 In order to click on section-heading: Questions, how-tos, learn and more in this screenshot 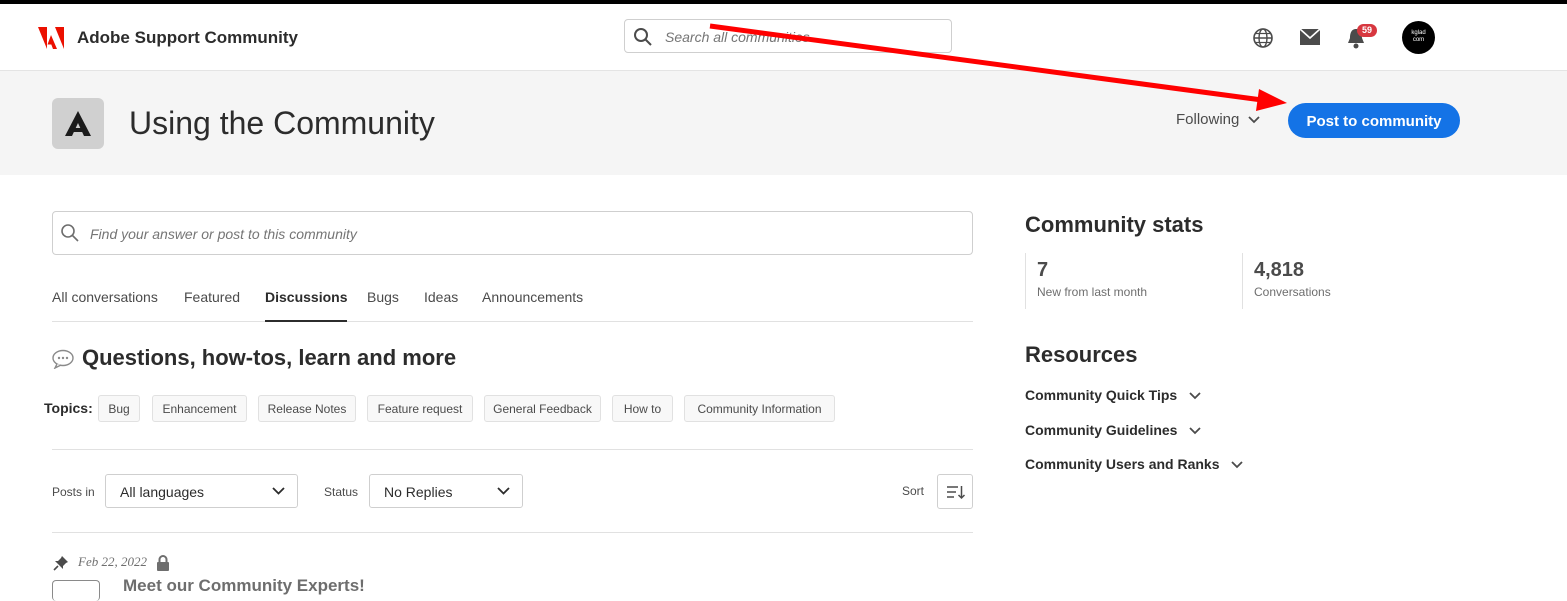, I will do `click(254, 358)`.